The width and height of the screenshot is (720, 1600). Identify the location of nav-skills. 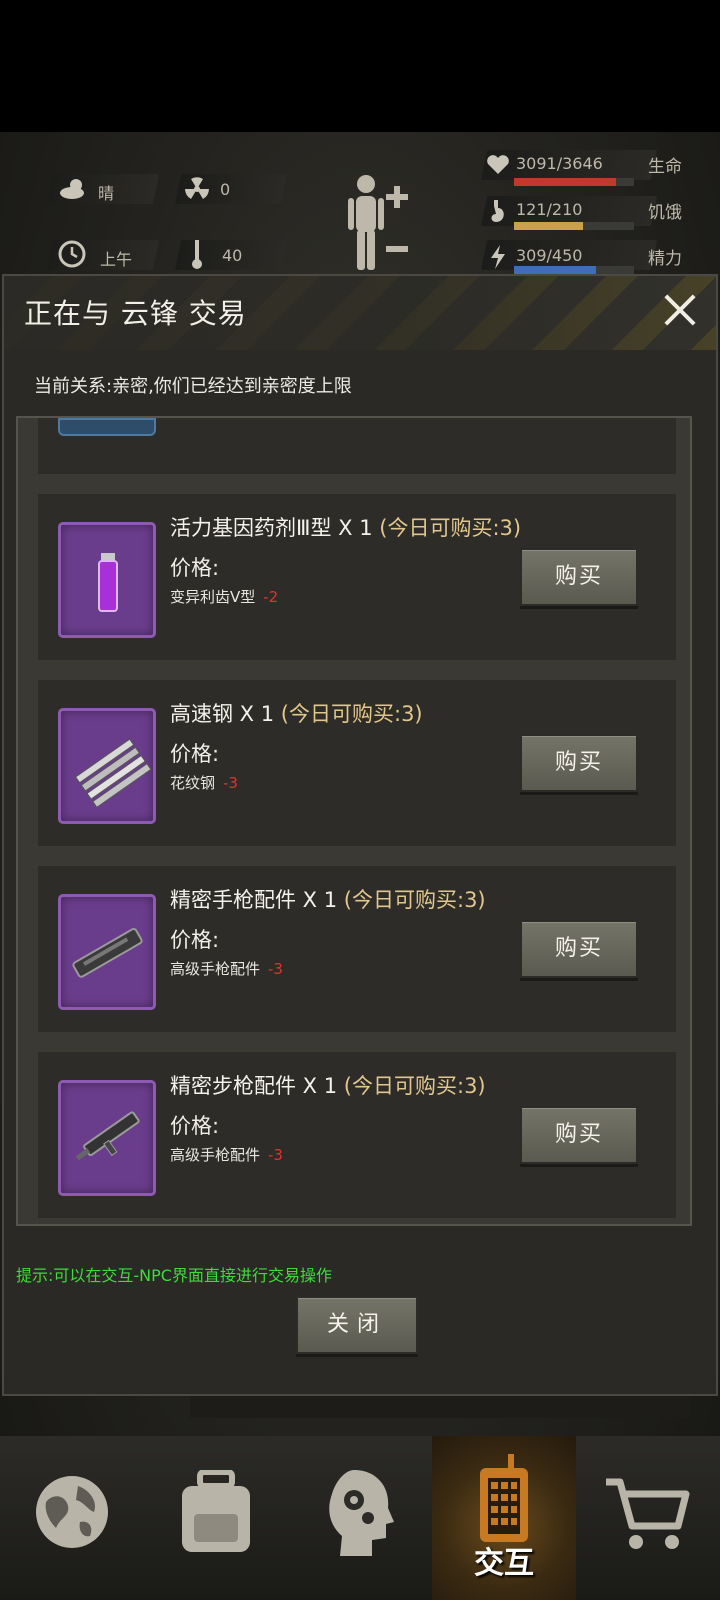
(360, 1518).